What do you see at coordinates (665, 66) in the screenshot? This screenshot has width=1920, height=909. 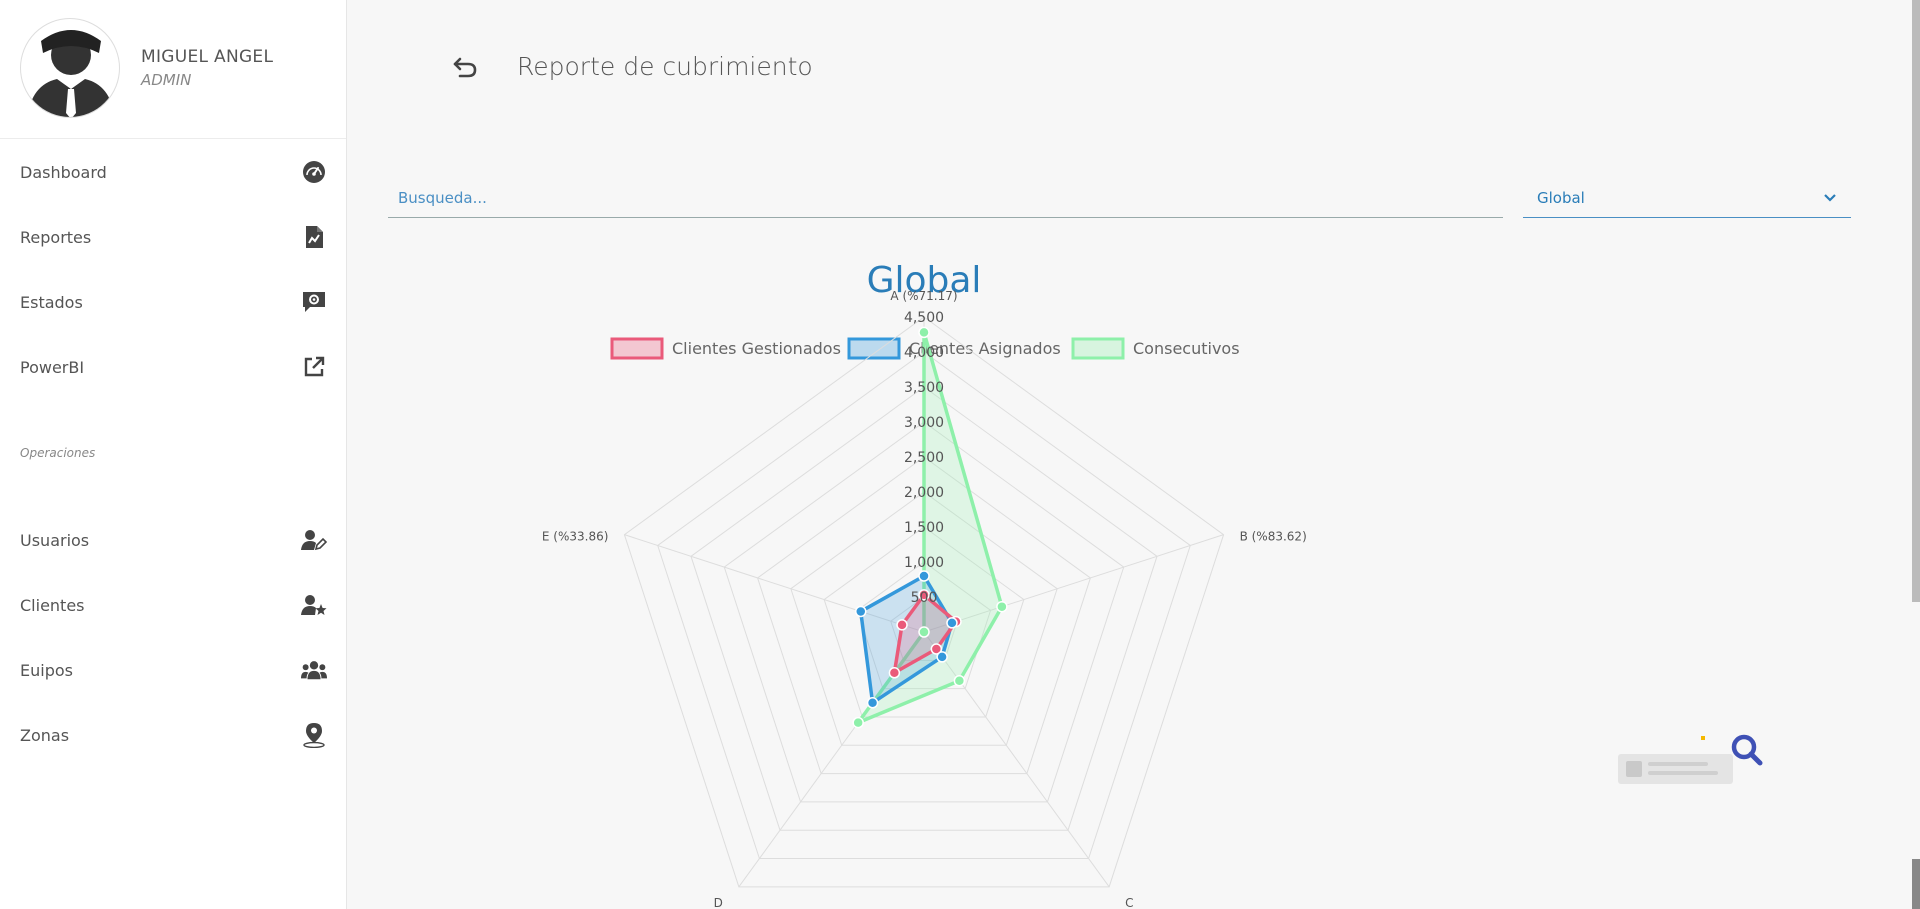 I see `page-title: Reporte de cubrimiento` at bounding box center [665, 66].